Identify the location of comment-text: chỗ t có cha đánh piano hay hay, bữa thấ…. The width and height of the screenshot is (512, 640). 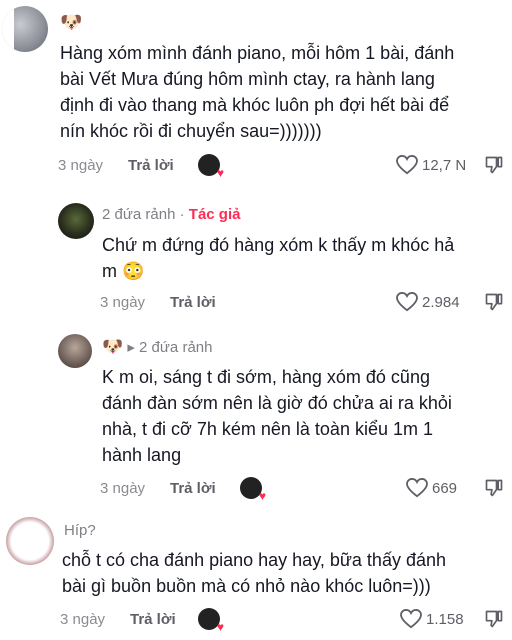
(254, 573).